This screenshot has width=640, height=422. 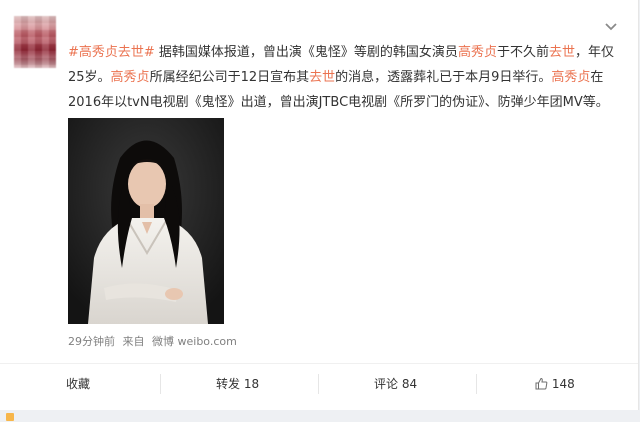 I want to click on favorite-label: 收藏, so click(x=78, y=384).